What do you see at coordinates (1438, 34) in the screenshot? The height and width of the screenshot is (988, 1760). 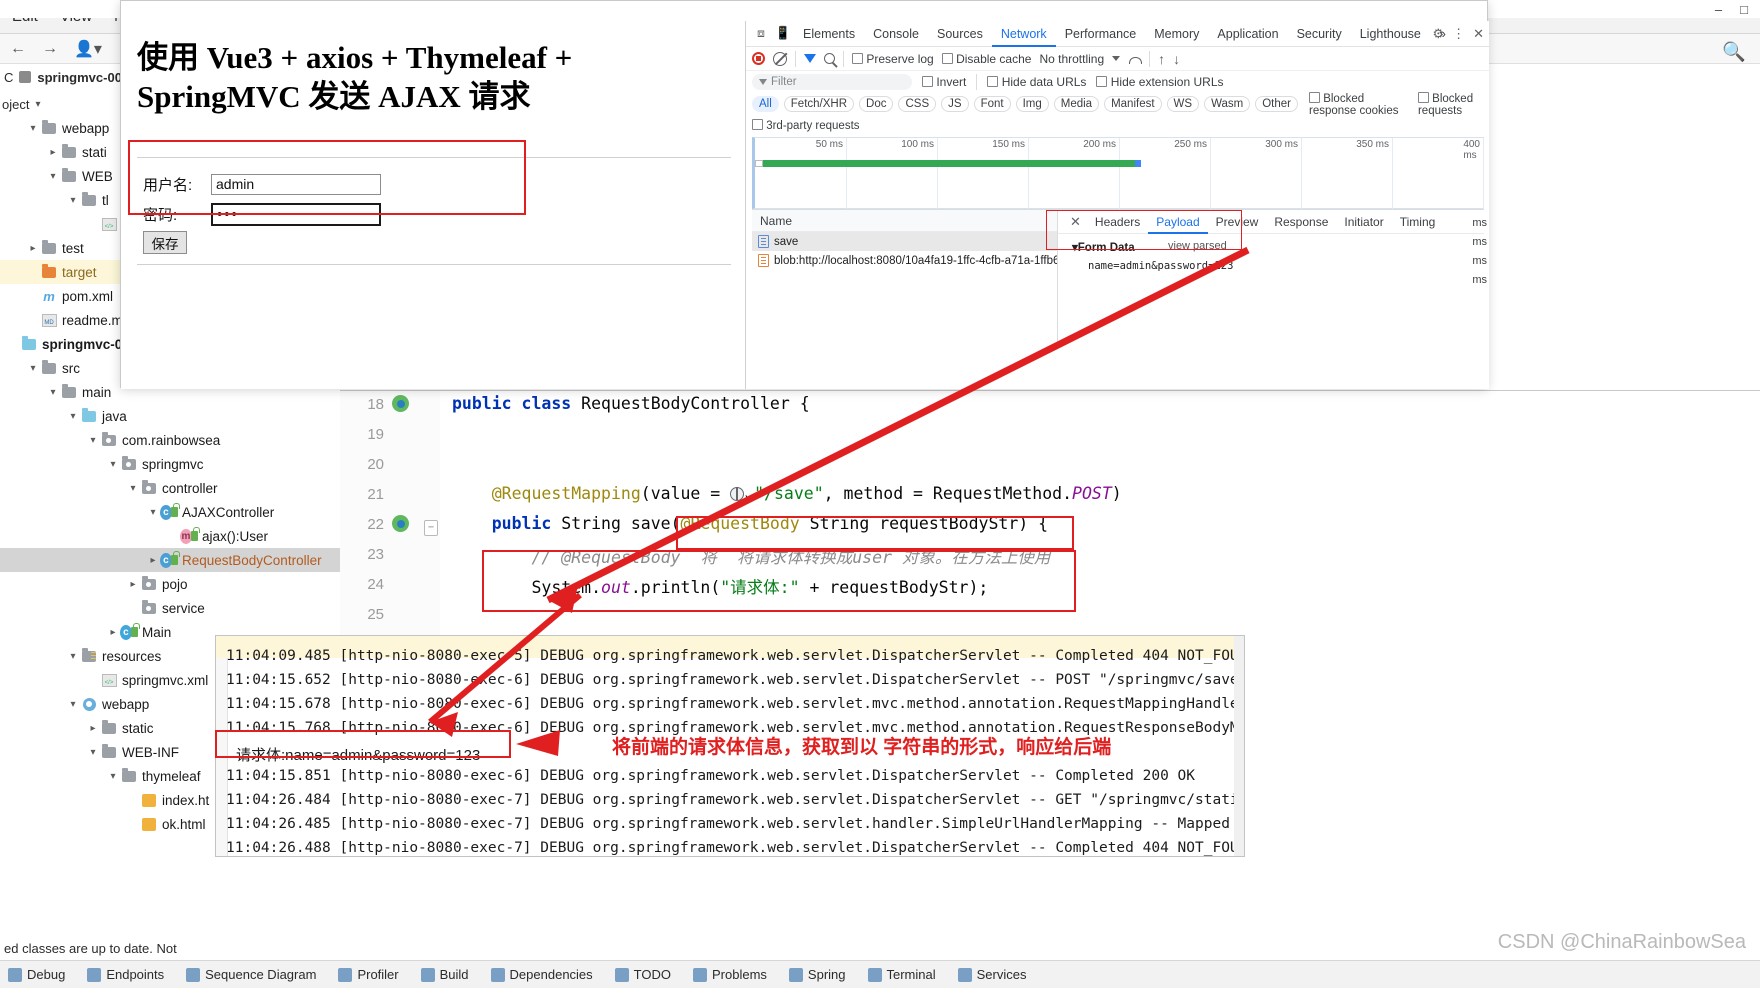 I see `settings-gear-icon: ⚙` at bounding box center [1438, 34].